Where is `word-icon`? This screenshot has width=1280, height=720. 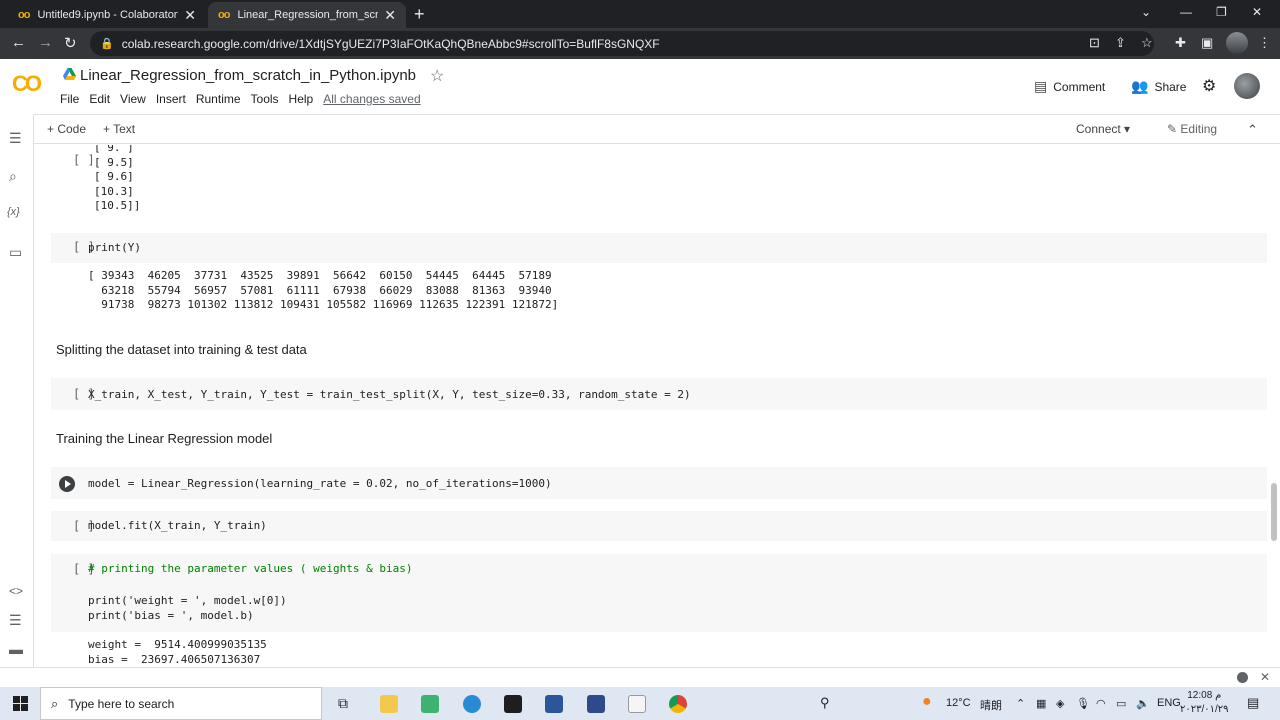 word-icon is located at coordinates (554, 704).